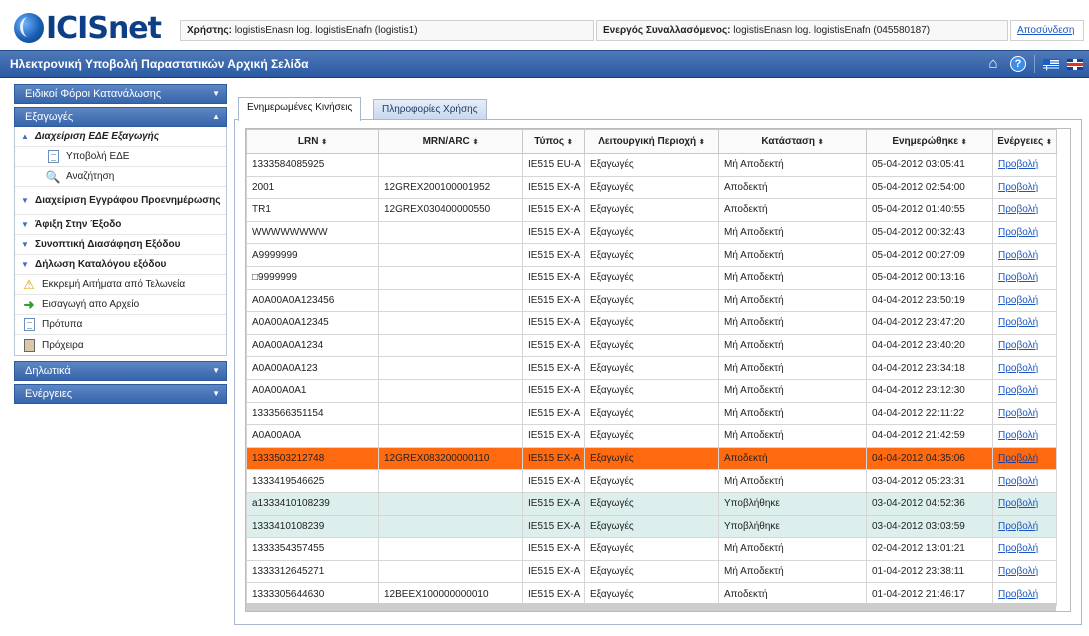 The image size is (1089, 636). I want to click on cell-status: Μή Αποδεκτή, so click(792, 300).